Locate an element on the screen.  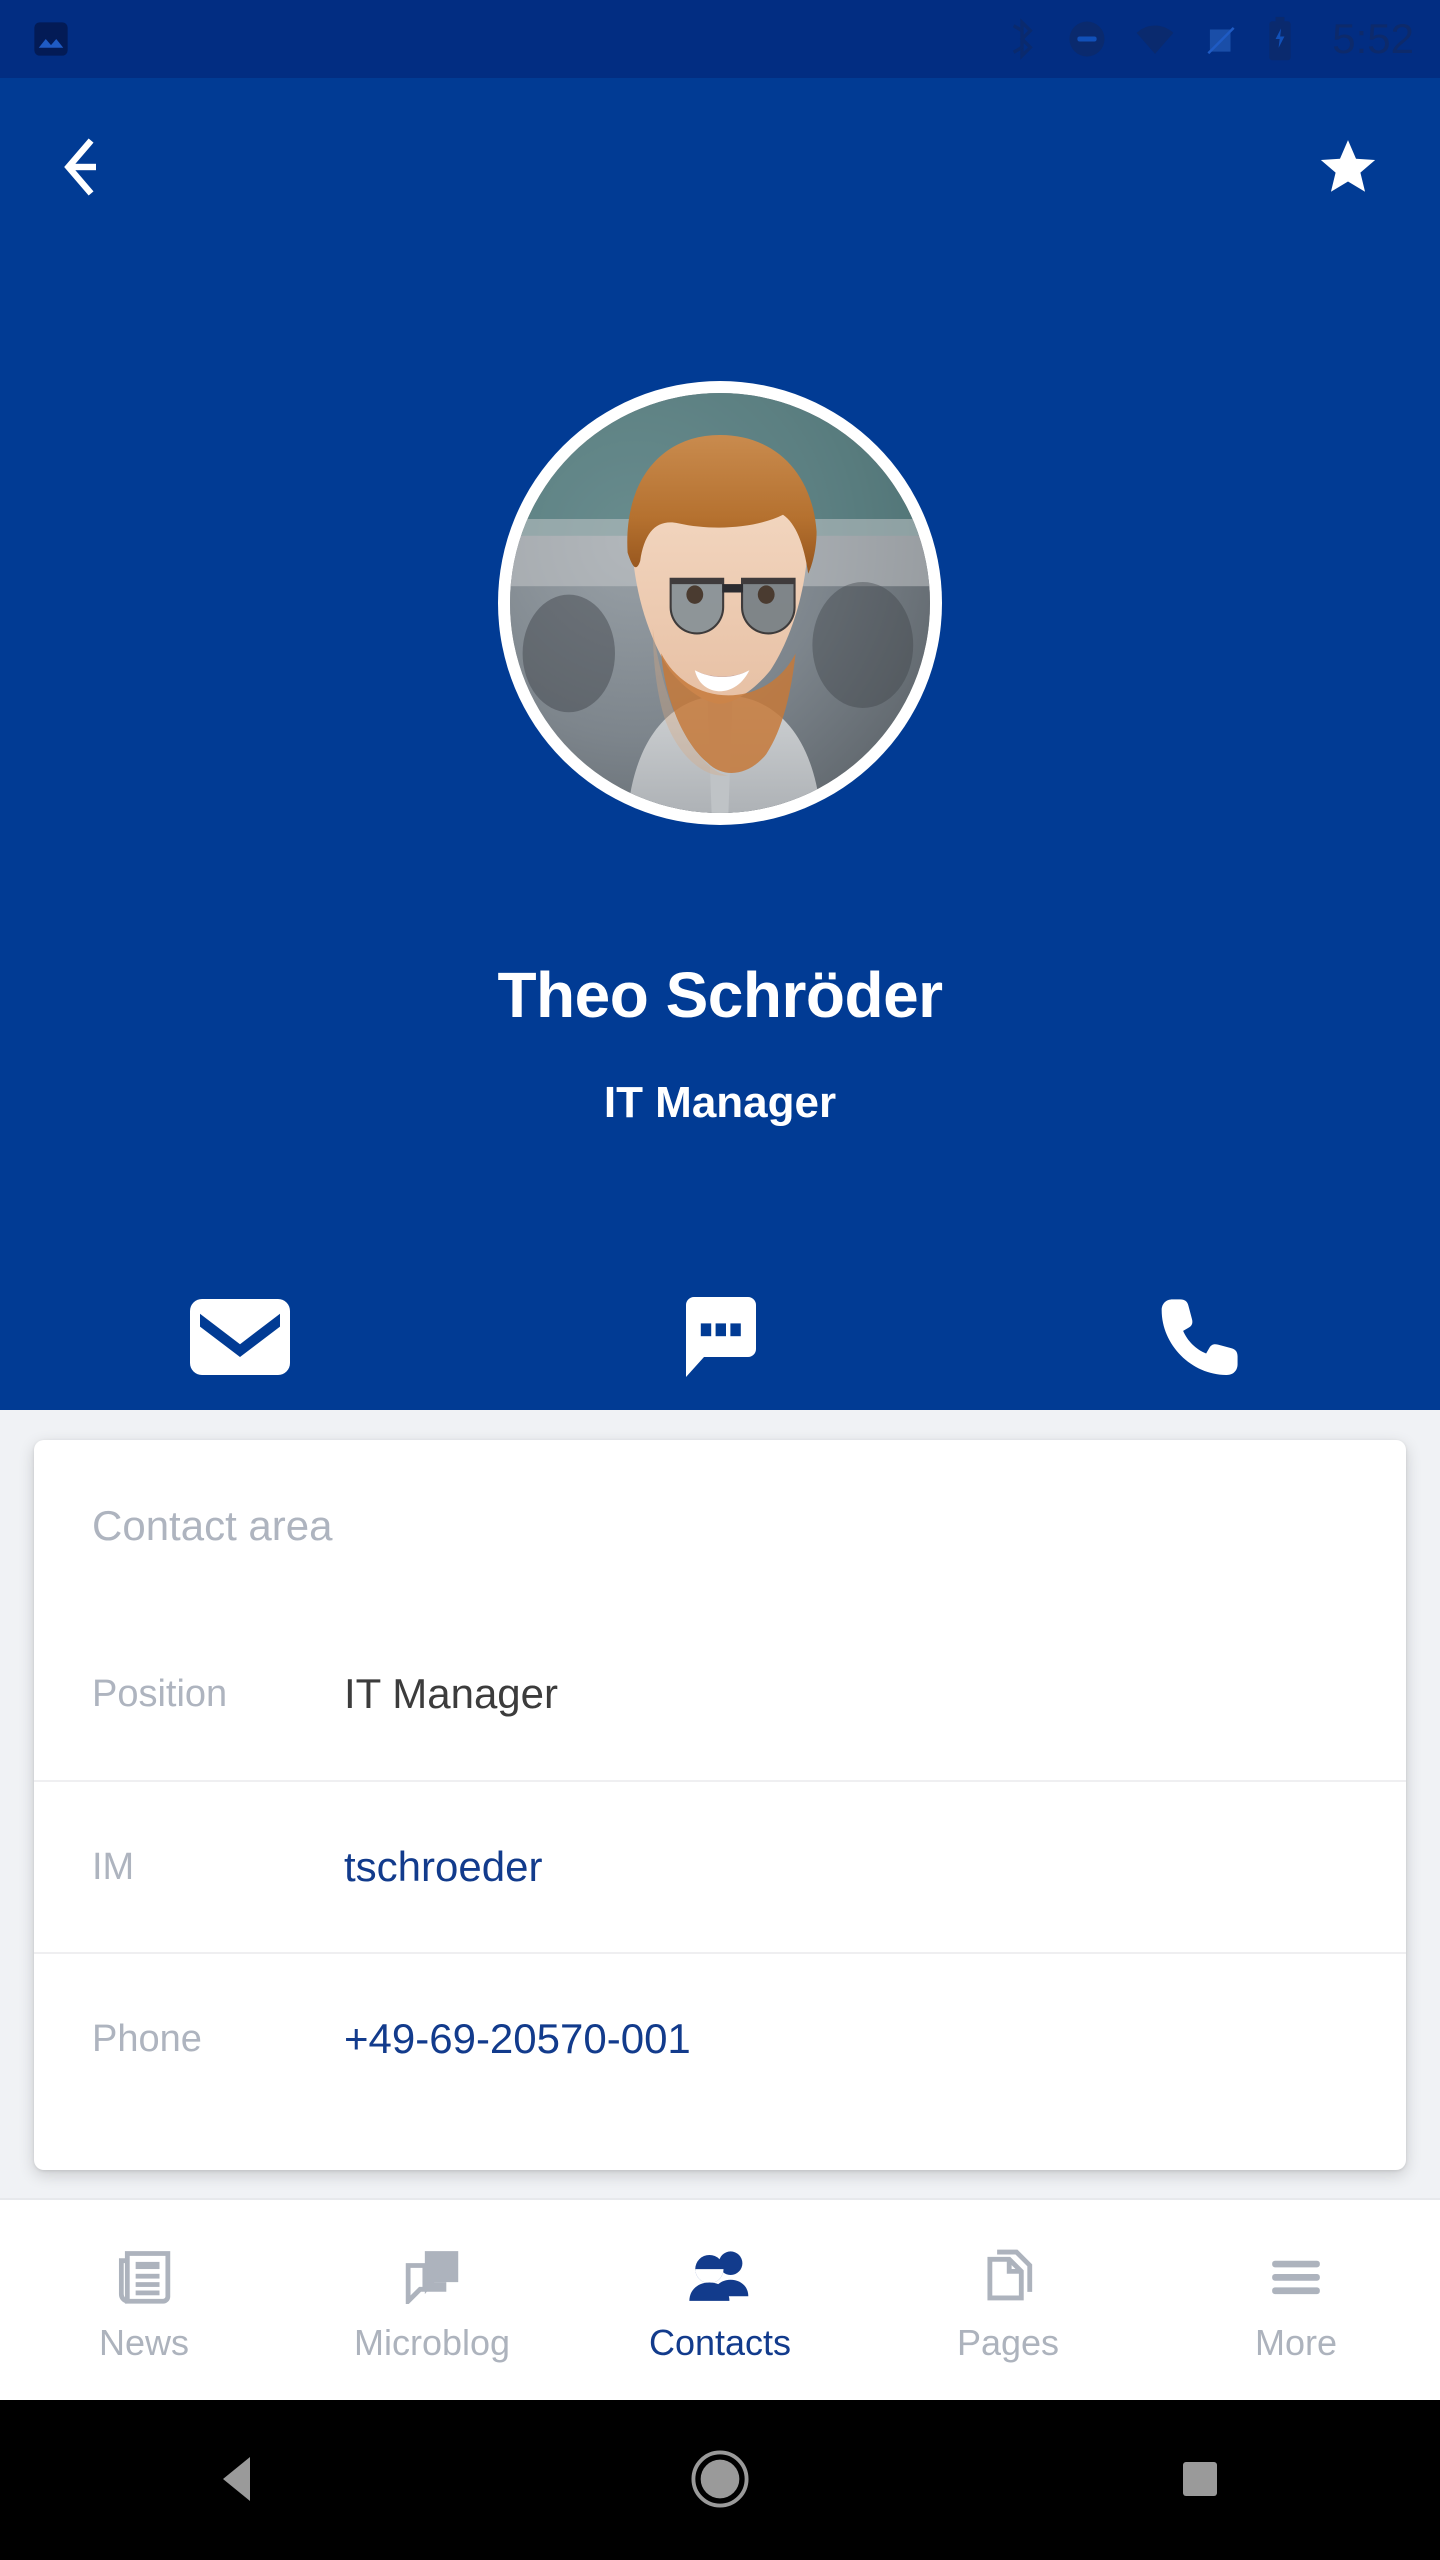
avatar-photo is located at coordinates (720, 603).